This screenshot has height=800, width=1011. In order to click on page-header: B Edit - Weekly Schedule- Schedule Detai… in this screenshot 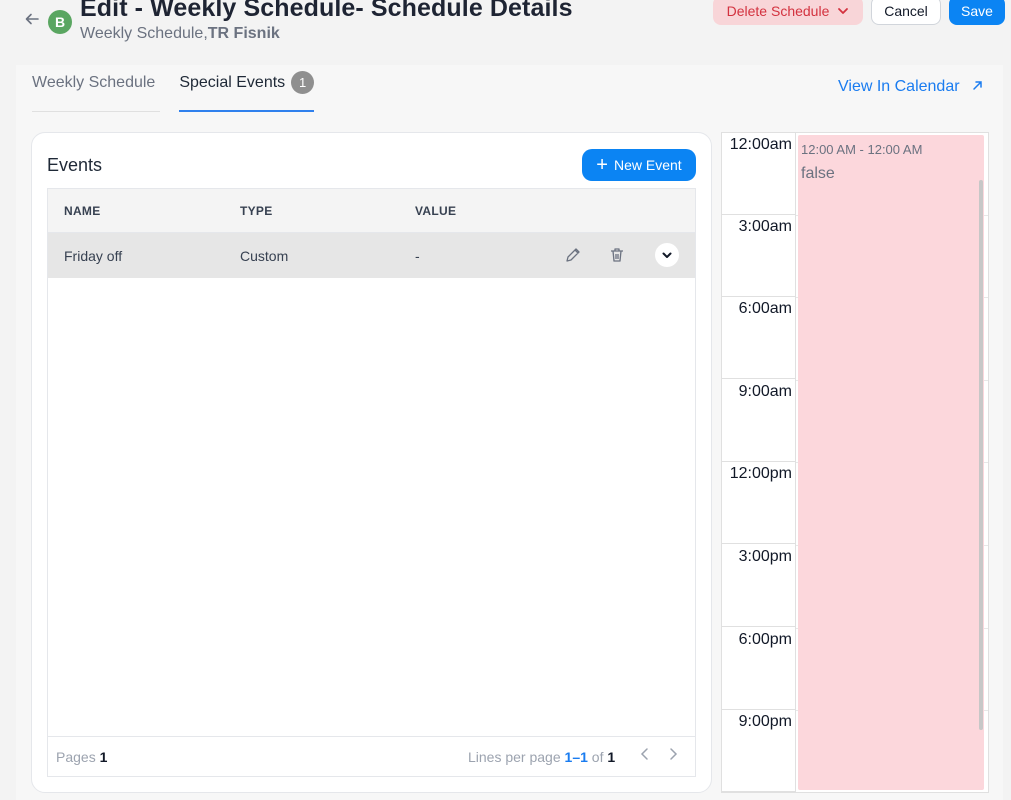, I will do `click(505, 30)`.